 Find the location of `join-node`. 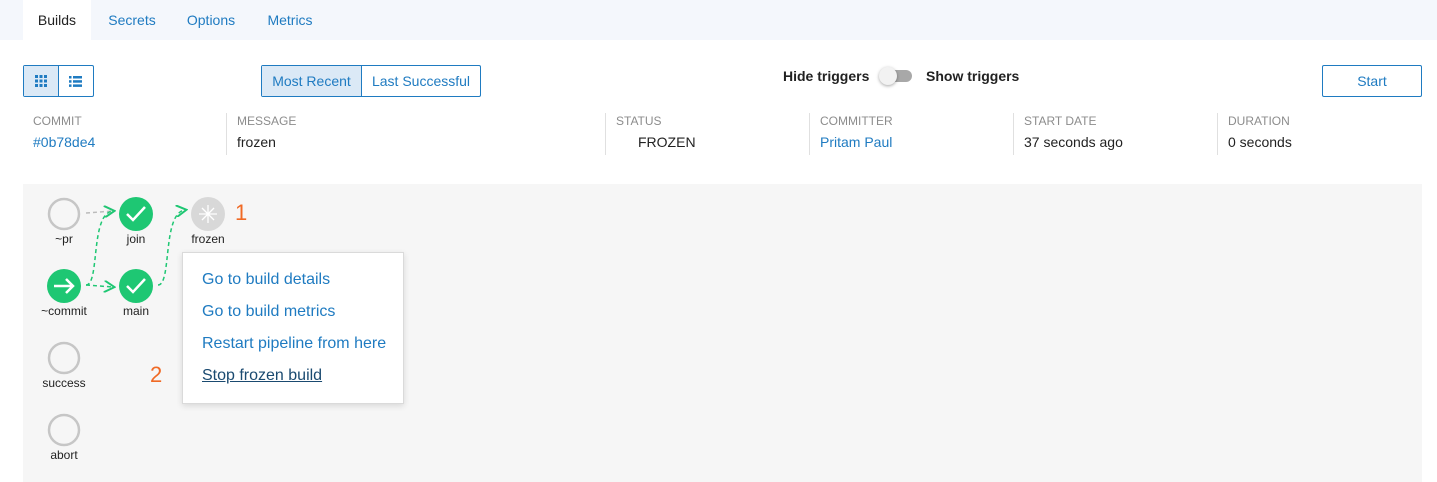

join-node is located at coordinates (136, 214).